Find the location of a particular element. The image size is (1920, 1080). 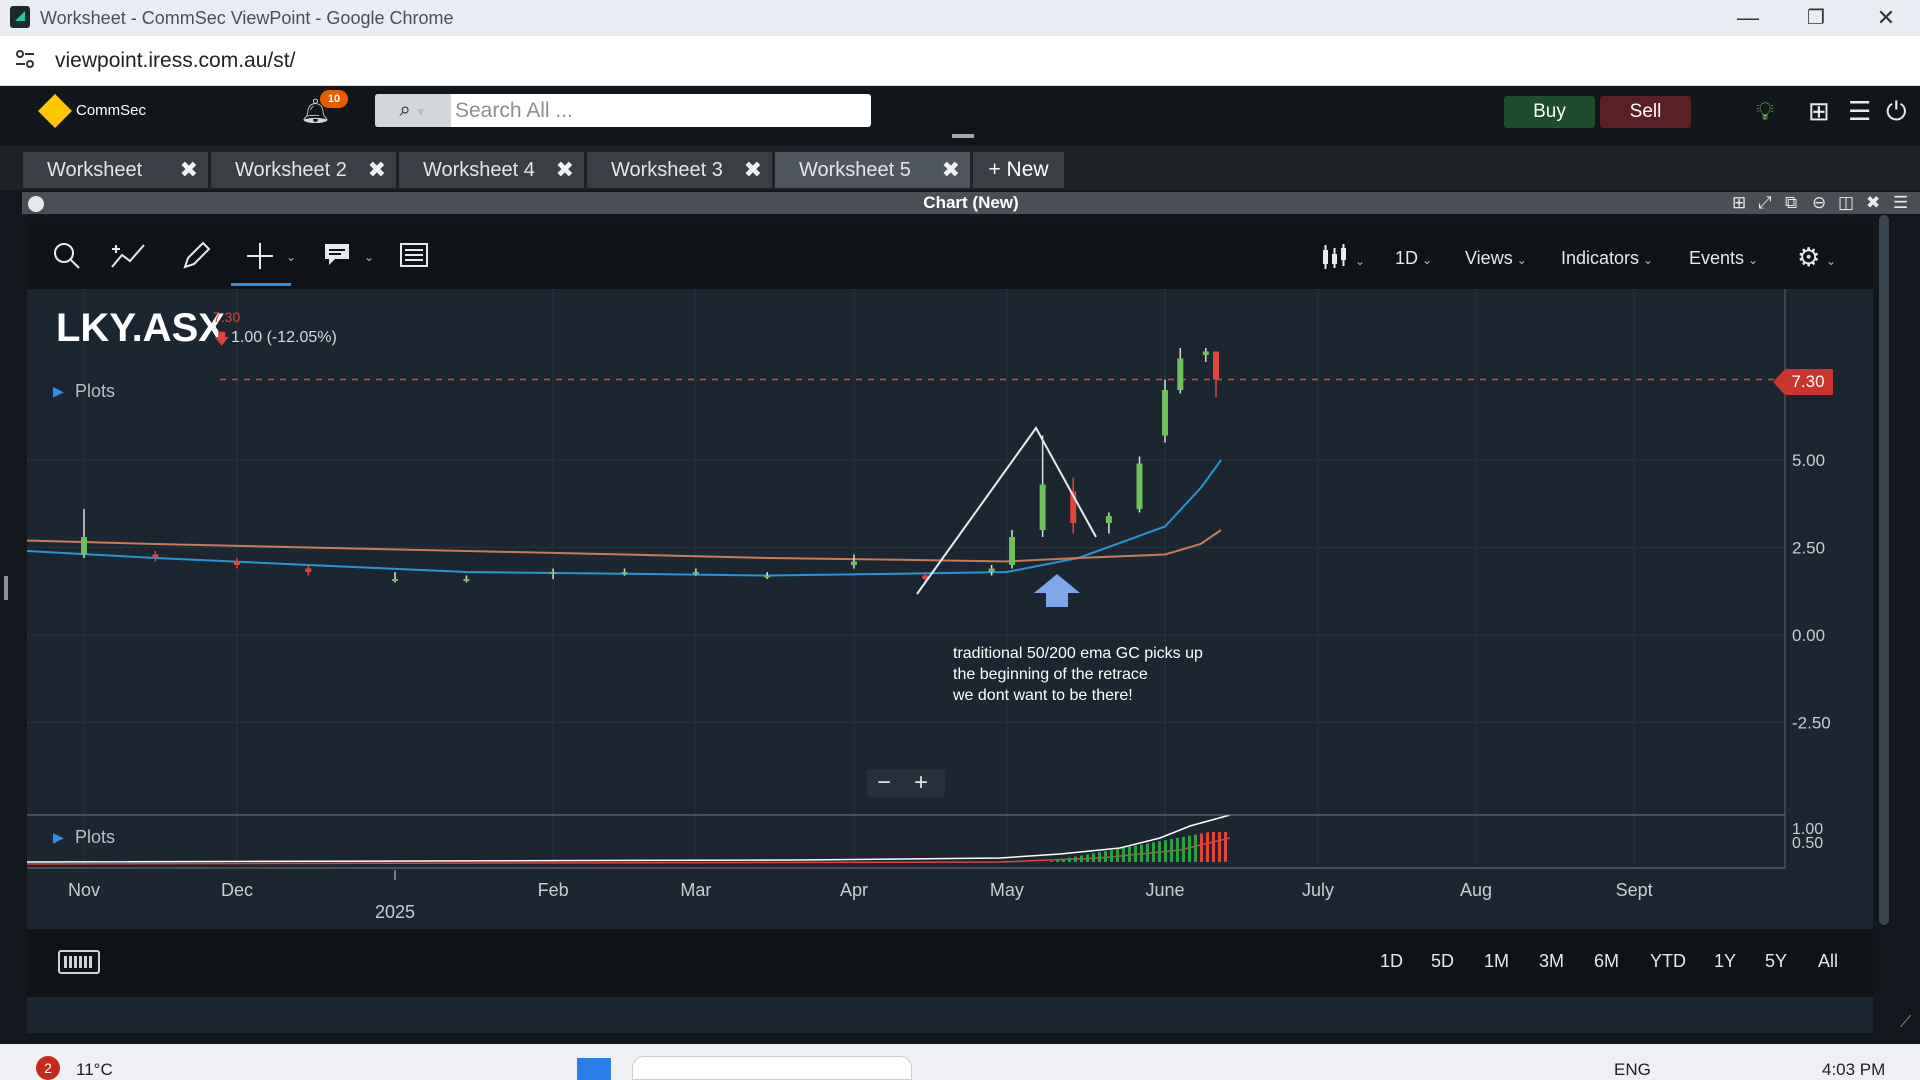

lower-y-tick: 0.50 is located at coordinates (1807, 843).